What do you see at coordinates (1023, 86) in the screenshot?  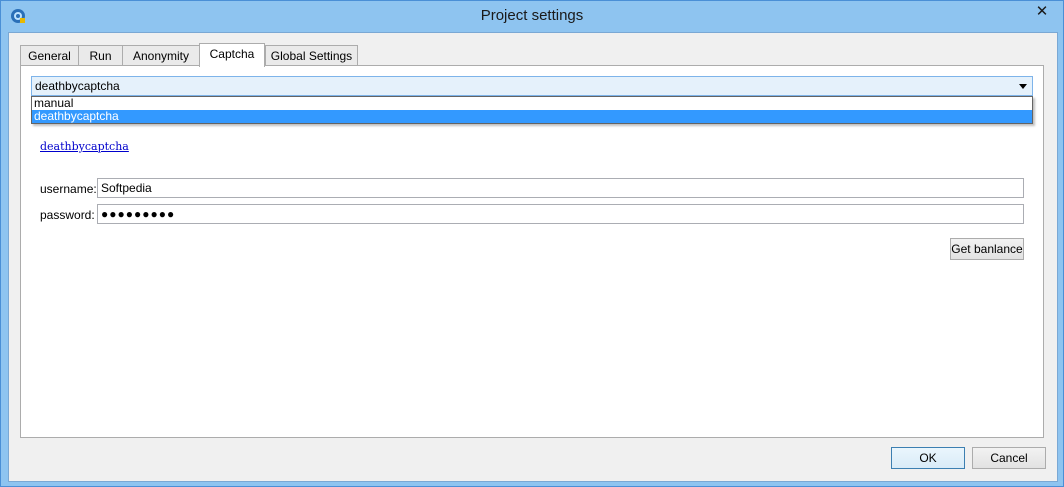 I see `chevron-down-icon` at bounding box center [1023, 86].